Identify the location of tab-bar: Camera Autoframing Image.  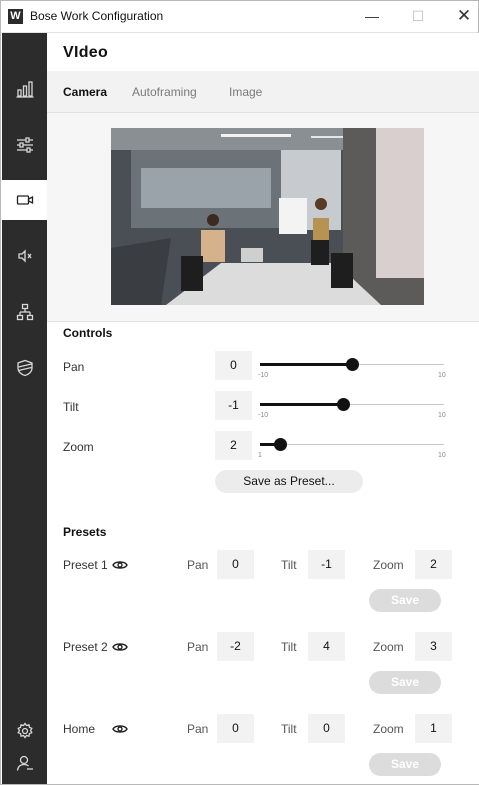
(263, 92).